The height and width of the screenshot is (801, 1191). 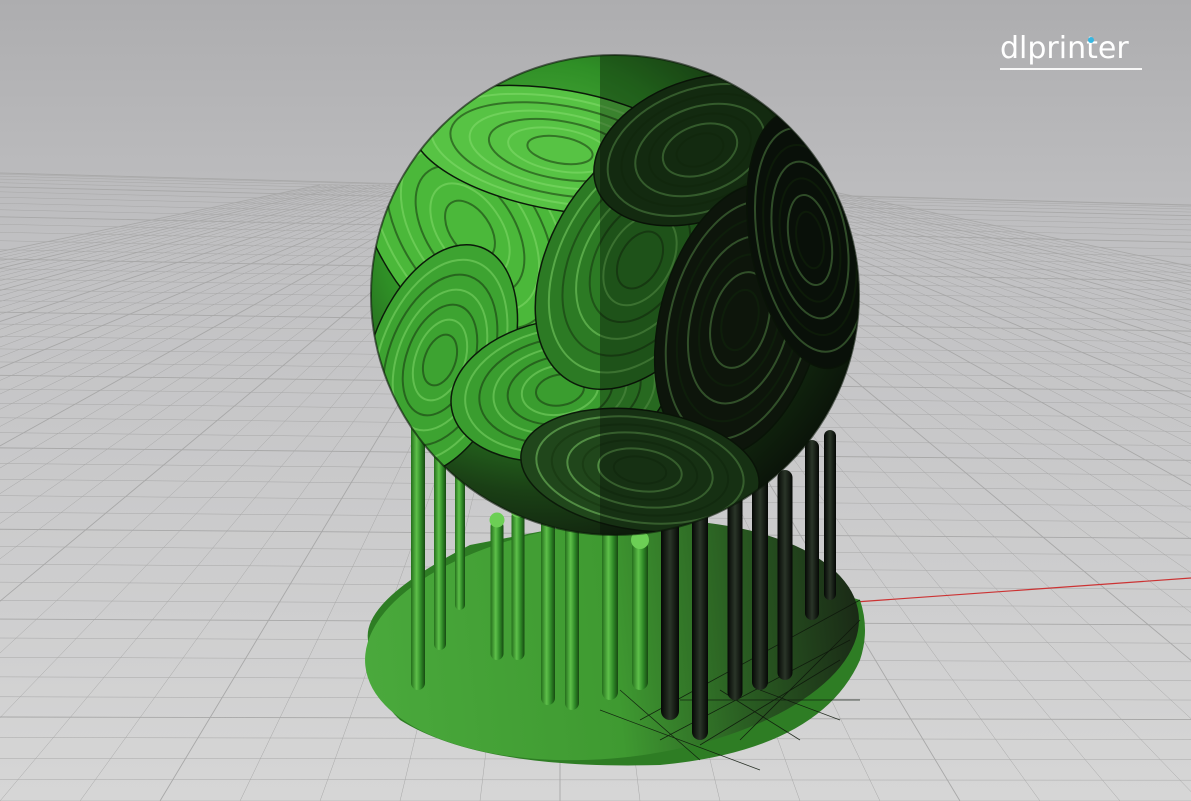 What do you see at coordinates (1064, 48) in the screenshot?
I see `brand-wordmark: dlprinter` at bounding box center [1064, 48].